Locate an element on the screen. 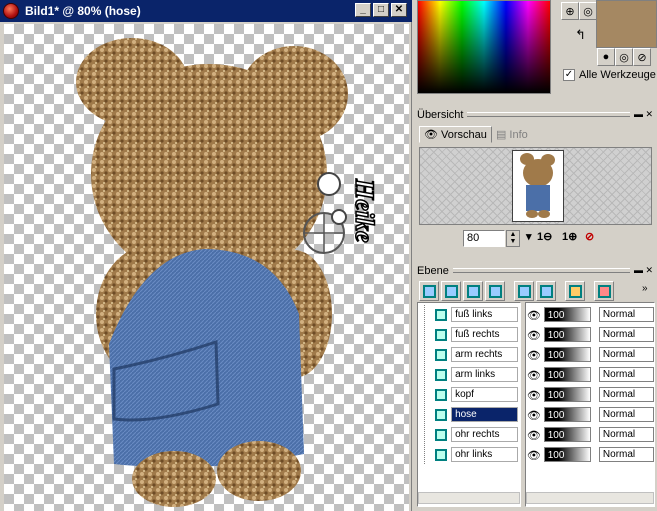 The image size is (657, 511). layer-row-6: ohr rechts is located at coordinates (468, 434).